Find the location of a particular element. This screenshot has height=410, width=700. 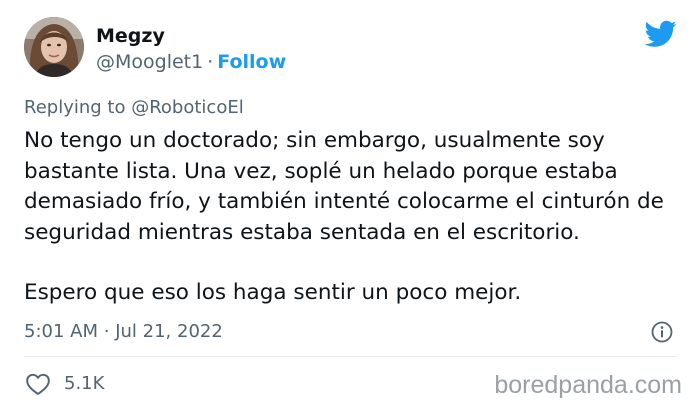

replying-to: Replying to @RoboticoEl is located at coordinates (134, 108).